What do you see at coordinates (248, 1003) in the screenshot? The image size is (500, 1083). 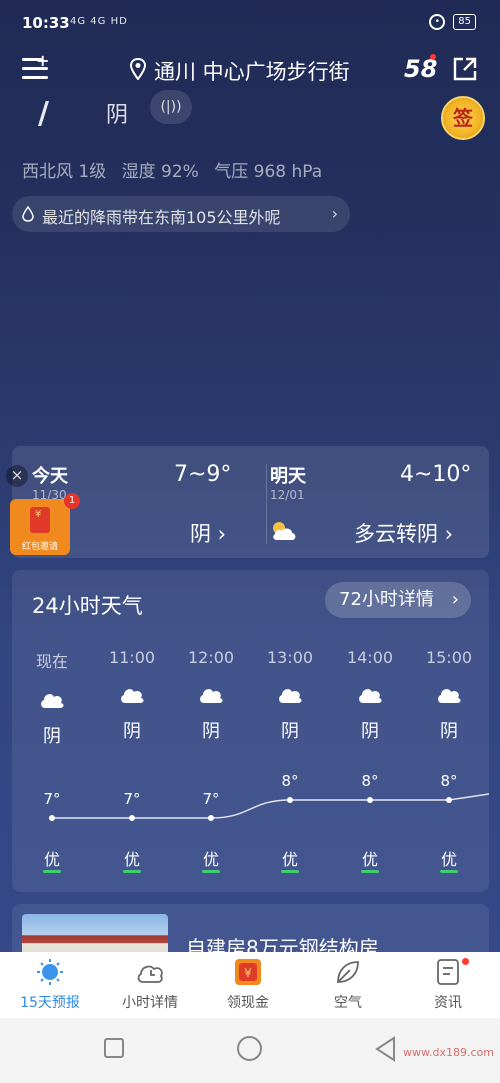 I see `tab-label: 领现金` at bounding box center [248, 1003].